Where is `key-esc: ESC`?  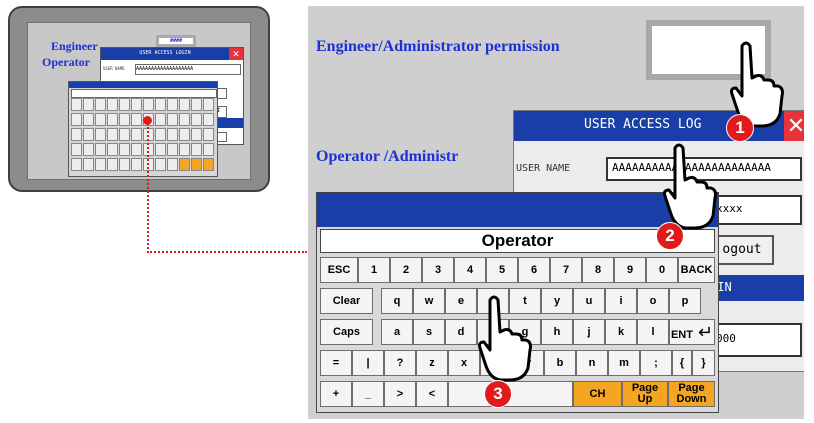 key-esc: ESC is located at coordinates (339, 270).